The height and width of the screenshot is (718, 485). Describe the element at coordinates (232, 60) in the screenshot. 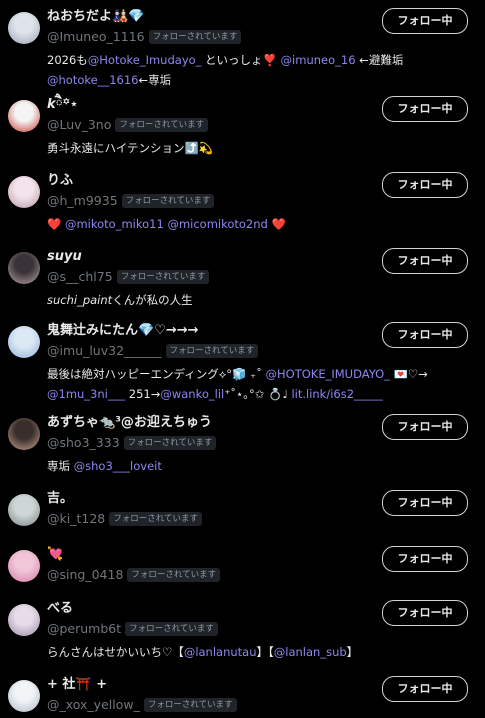

I see `bio-text: といっしょ` at that location.